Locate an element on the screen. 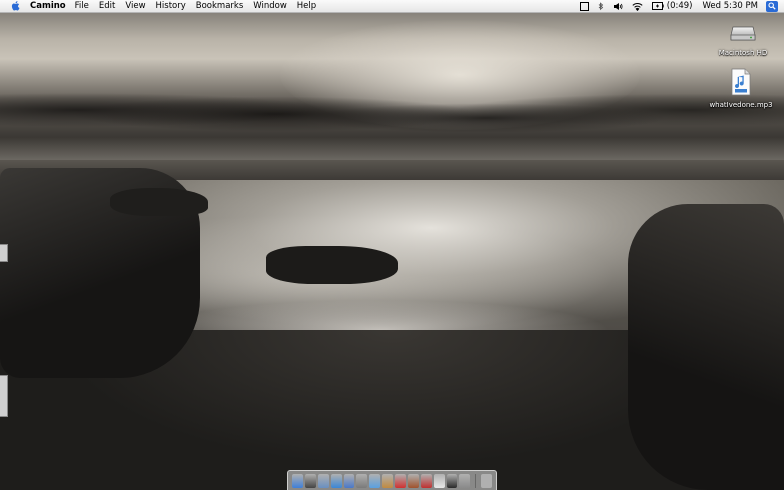 The image size is (784, 490). desktop-icon-mp3-file: whatIvedone.mp3 is located at coordinates (741, 88).